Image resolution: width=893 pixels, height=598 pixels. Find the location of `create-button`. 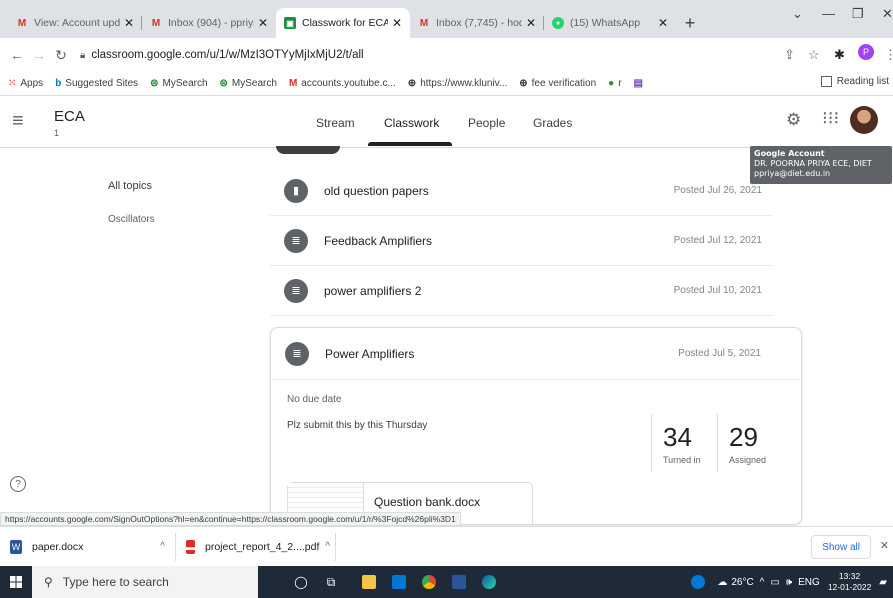

create-button is located at coordinates (308, 150).